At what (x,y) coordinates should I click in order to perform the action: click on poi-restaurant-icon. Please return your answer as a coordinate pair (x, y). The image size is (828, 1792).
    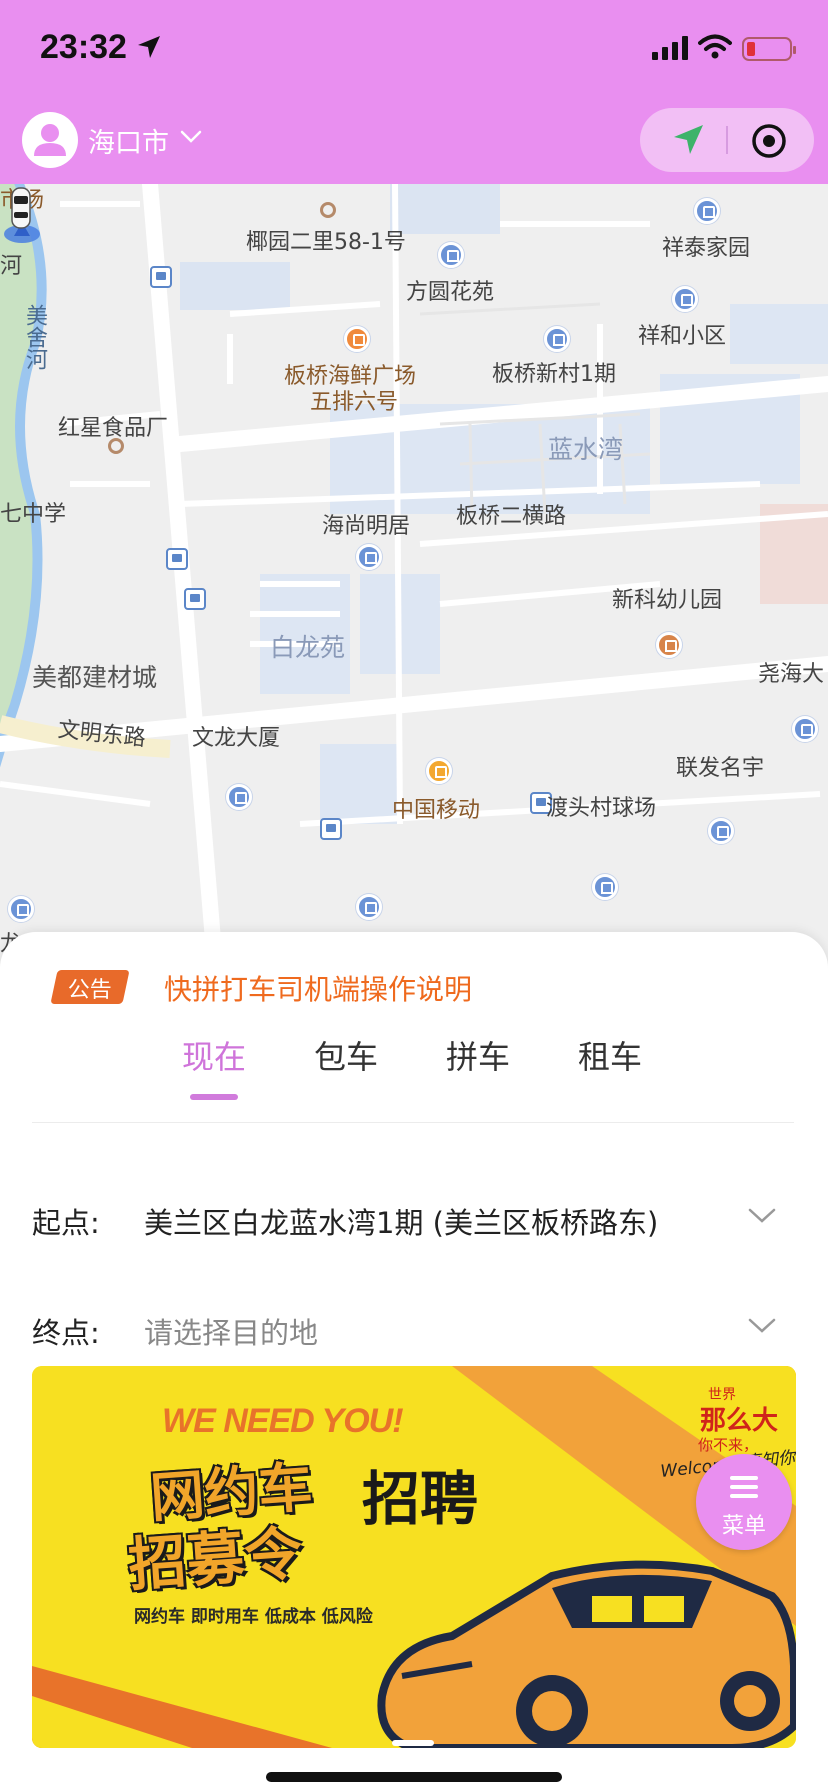
    Looking at the image, I should click on (357, 339).